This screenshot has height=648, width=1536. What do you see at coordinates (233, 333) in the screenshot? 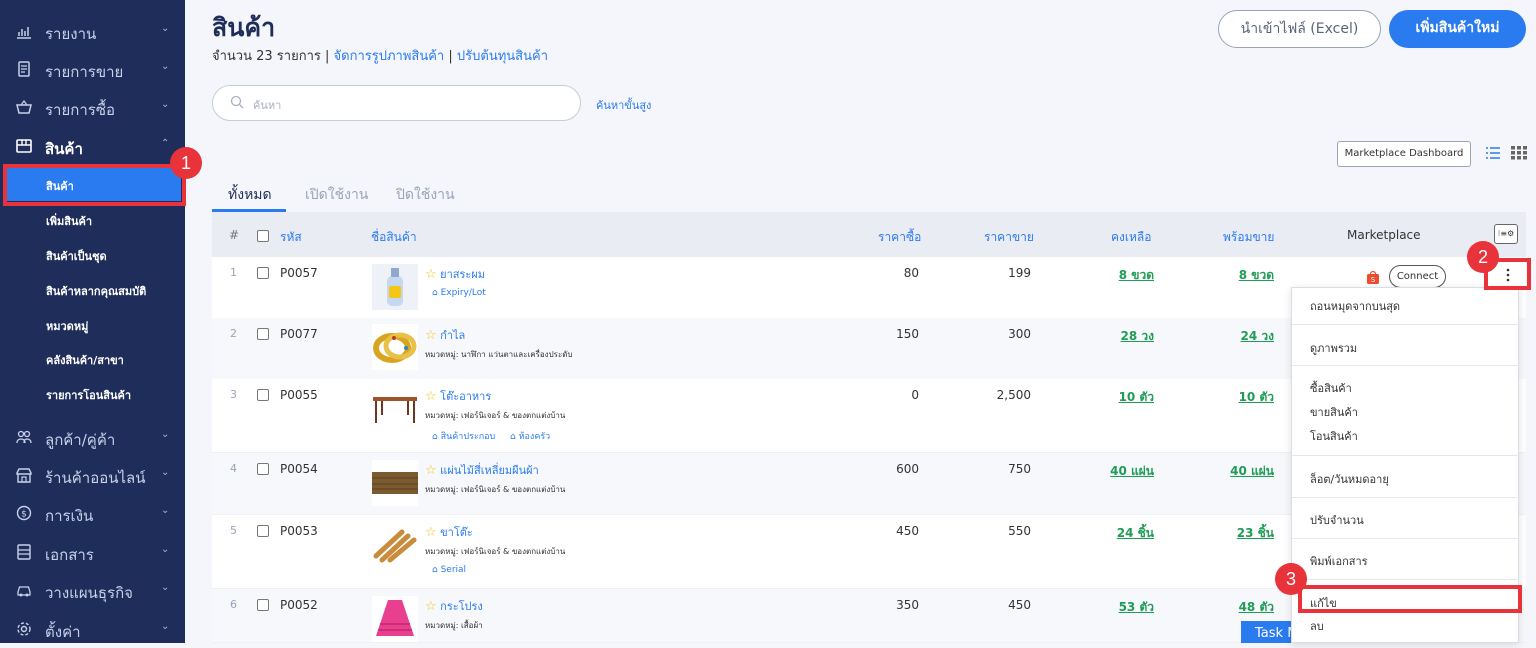
I see `row-number: 2` at bounding box center [233, 333].